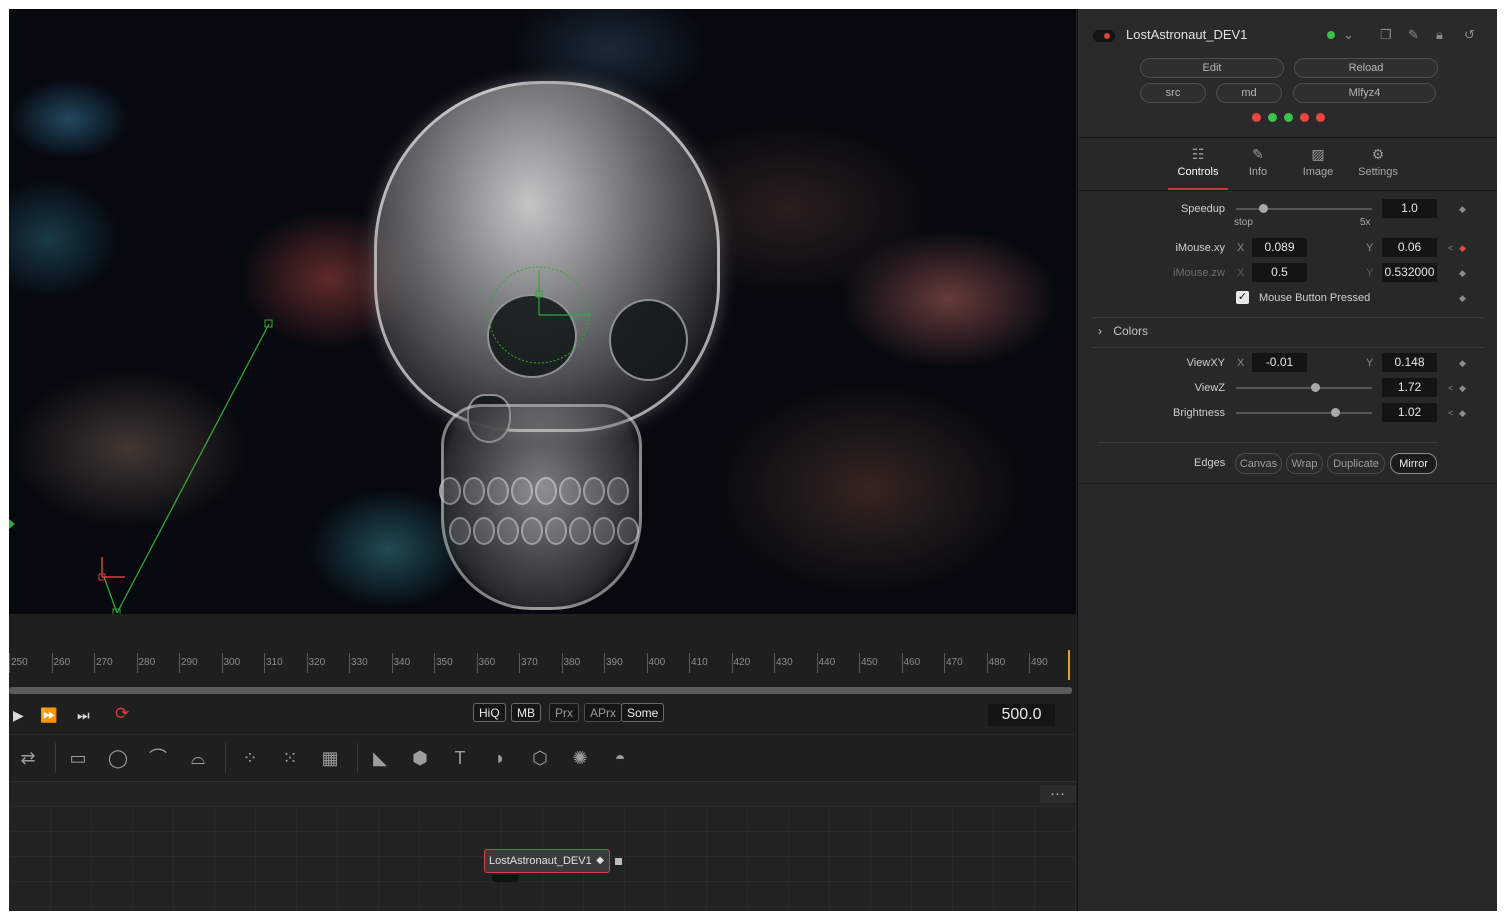 The height and width of the screenshot is (918, 1505). Describe the element at coordinates (1364, 93) in the screenshot. I see `mlfyz4-button: Mlfyz4` at that location.